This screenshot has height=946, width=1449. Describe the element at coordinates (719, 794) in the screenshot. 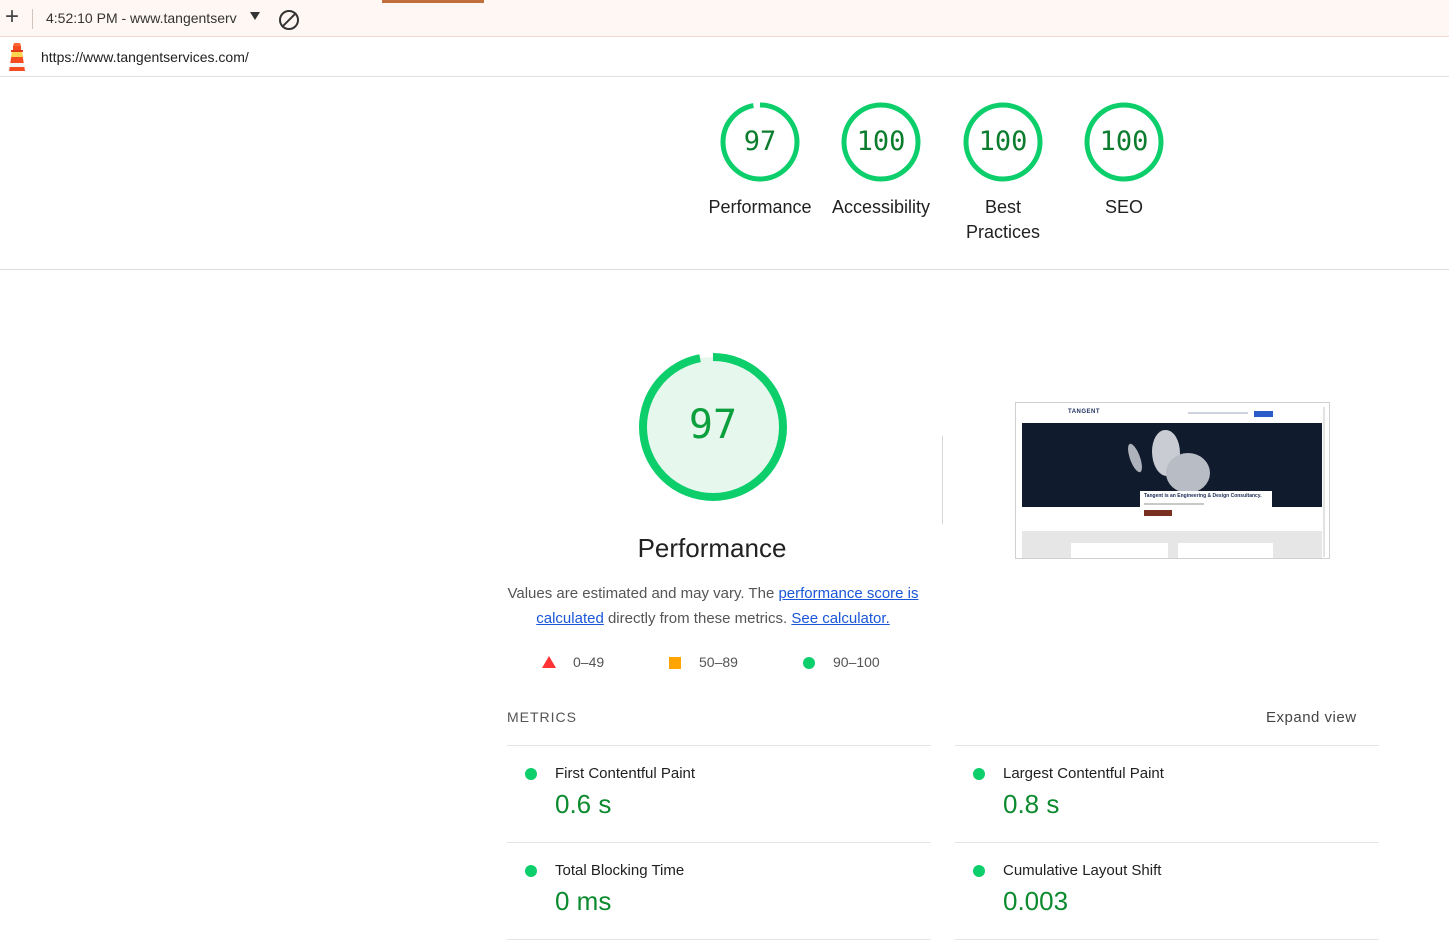

I see `metric-first-contentful-paint: First Contentful Paint 0.6 s` at that location.